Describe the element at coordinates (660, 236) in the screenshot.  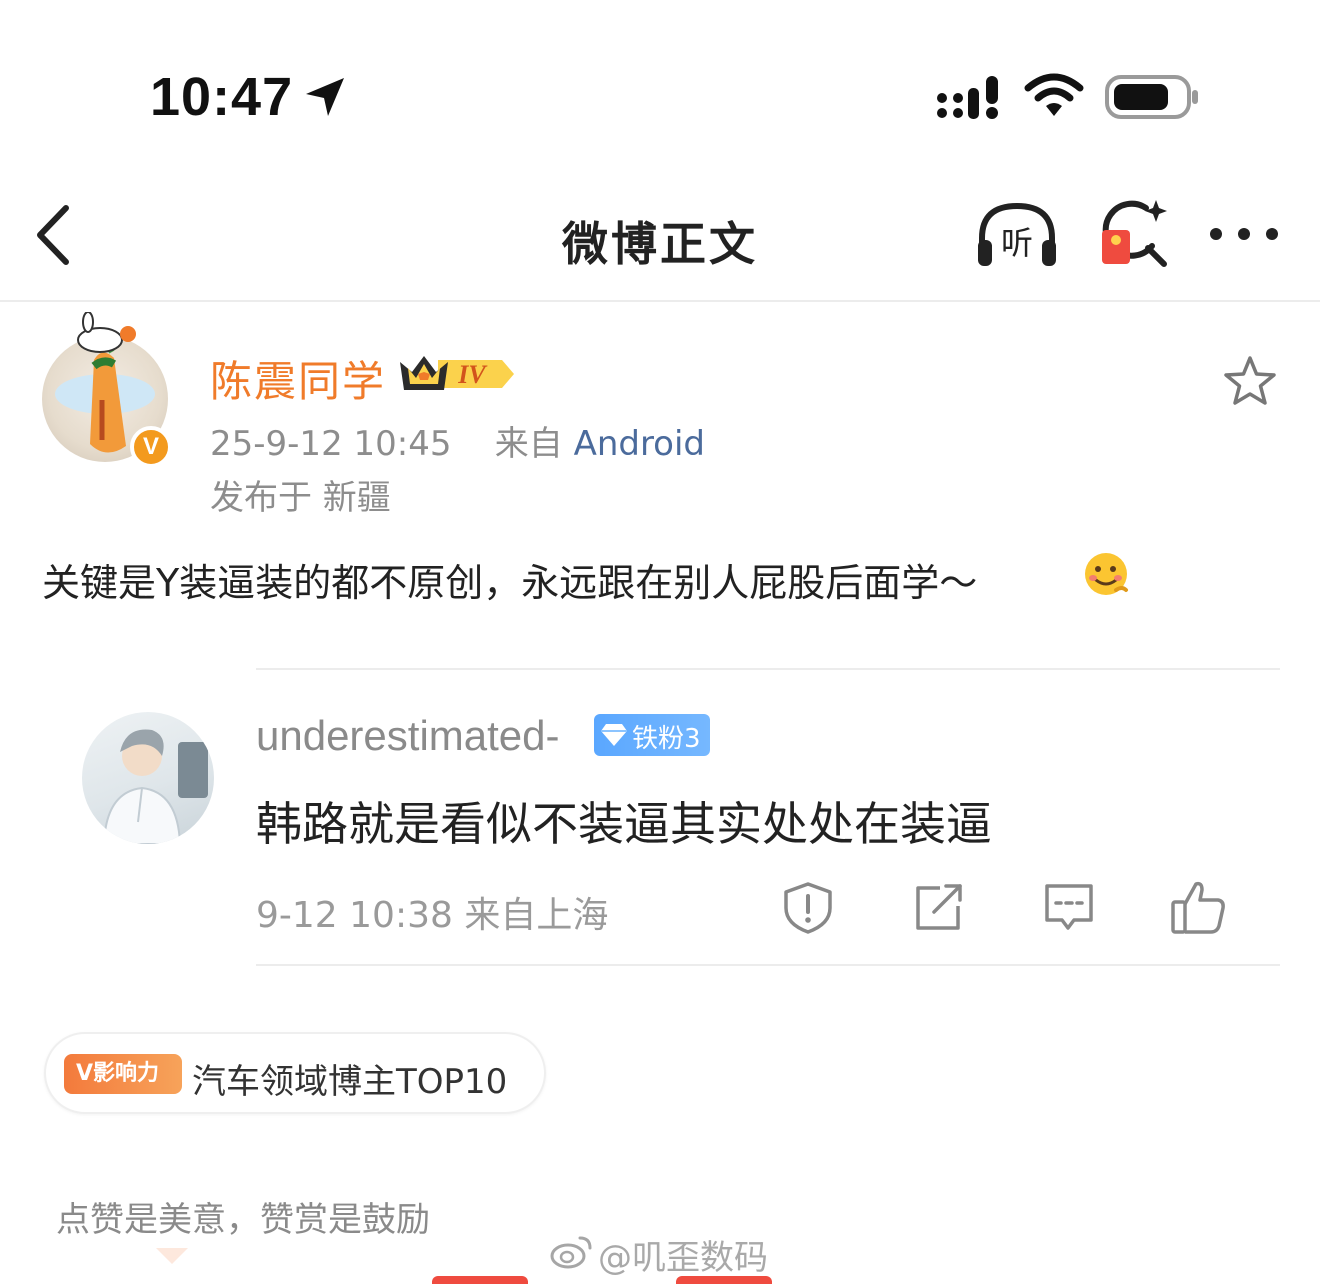
I see `nav-bar: 微博正文 听` at that location.